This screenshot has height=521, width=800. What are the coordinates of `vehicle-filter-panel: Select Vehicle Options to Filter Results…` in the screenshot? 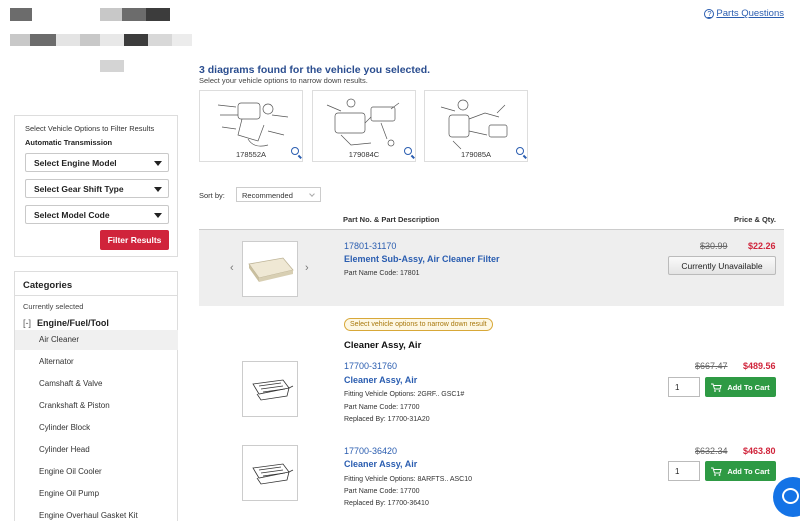 It's located at (96, 186).